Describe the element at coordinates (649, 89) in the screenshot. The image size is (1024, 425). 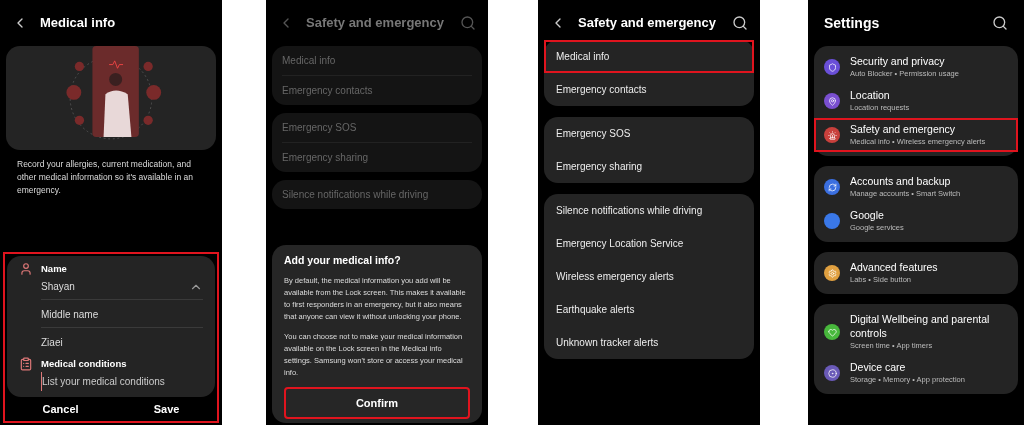
I see `settings-item: Emergency contacts` at that location.